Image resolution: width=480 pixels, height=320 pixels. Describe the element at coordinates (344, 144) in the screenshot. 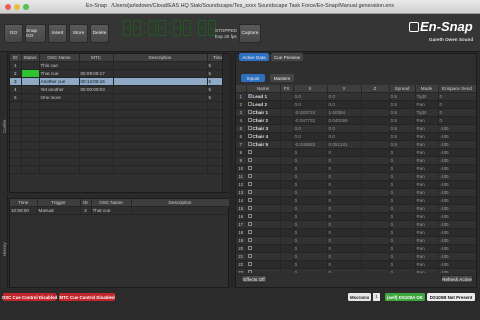

I see `input-y: 0.051341` at that location.